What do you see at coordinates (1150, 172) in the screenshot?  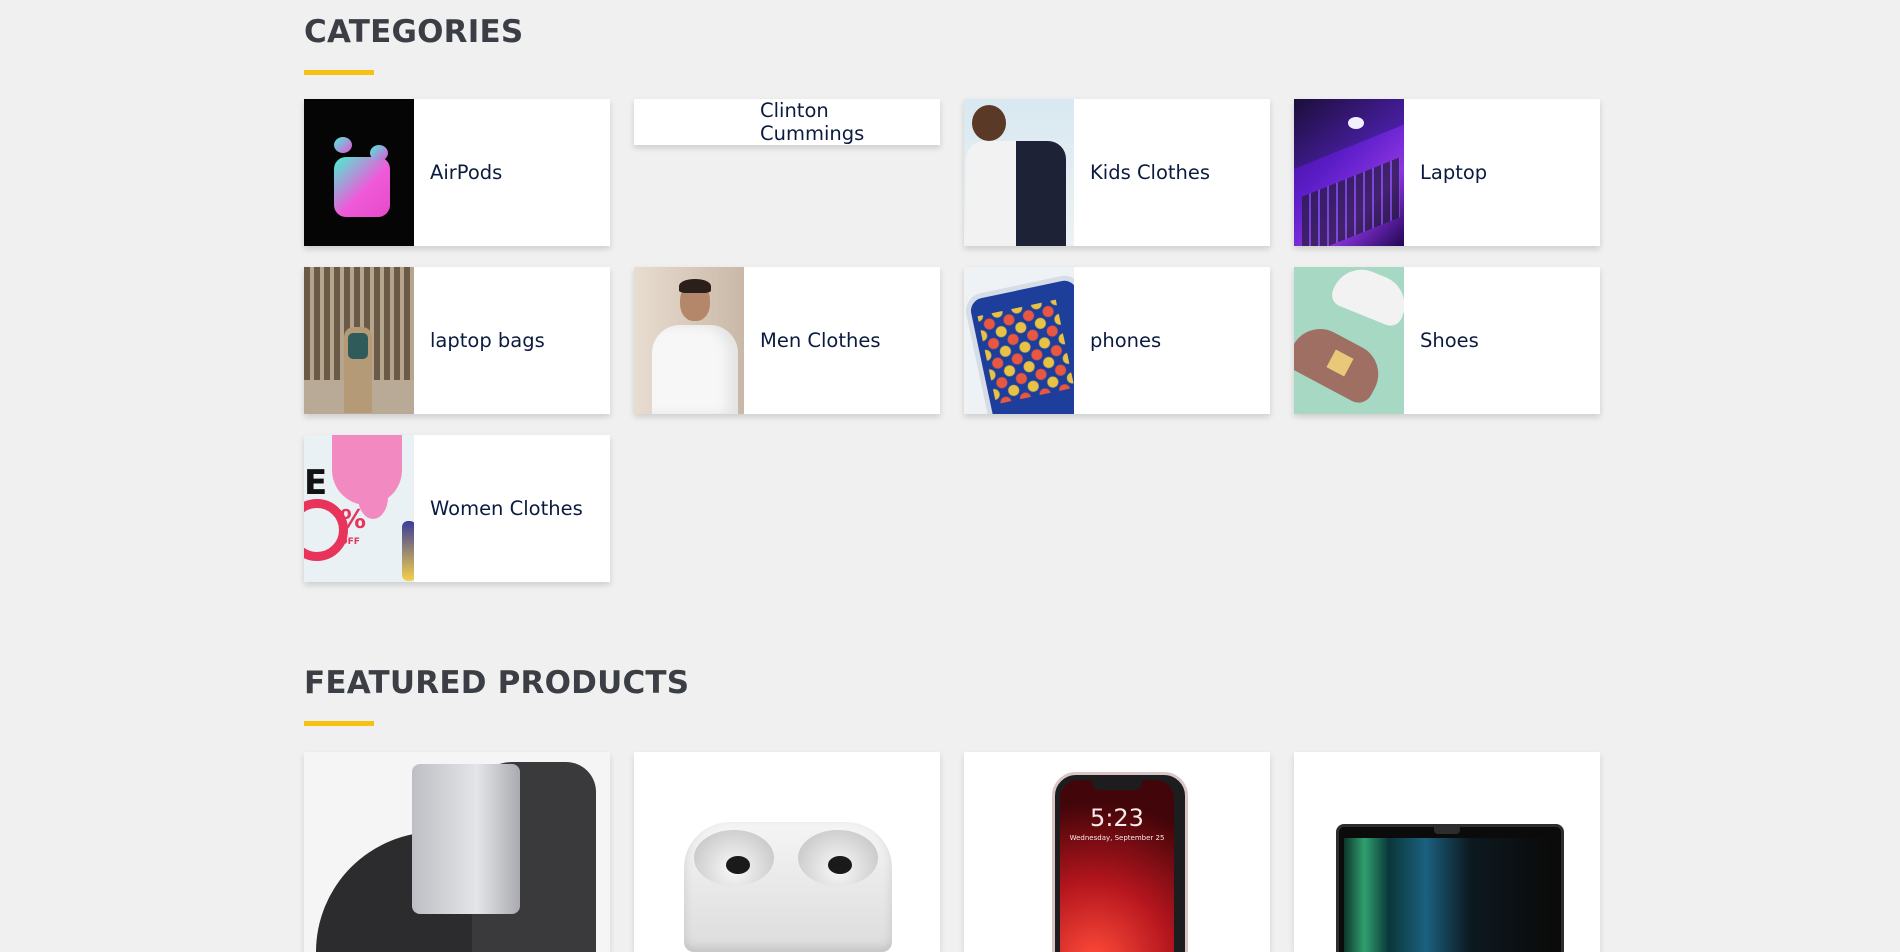 I see `category-label: Kids Clothes` at bounding box center [1150, 172].